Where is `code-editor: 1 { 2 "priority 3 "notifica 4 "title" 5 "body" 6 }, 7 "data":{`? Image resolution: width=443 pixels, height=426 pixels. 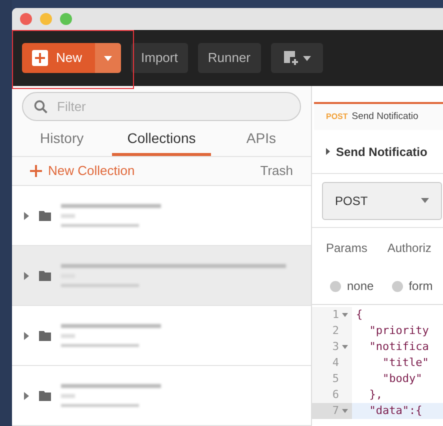
code-editor: 1 { 2 "priority 3 "notifica 4 "title" 5 "body" 6 }, 7 "data":{ is located at coordinates (377, 365).